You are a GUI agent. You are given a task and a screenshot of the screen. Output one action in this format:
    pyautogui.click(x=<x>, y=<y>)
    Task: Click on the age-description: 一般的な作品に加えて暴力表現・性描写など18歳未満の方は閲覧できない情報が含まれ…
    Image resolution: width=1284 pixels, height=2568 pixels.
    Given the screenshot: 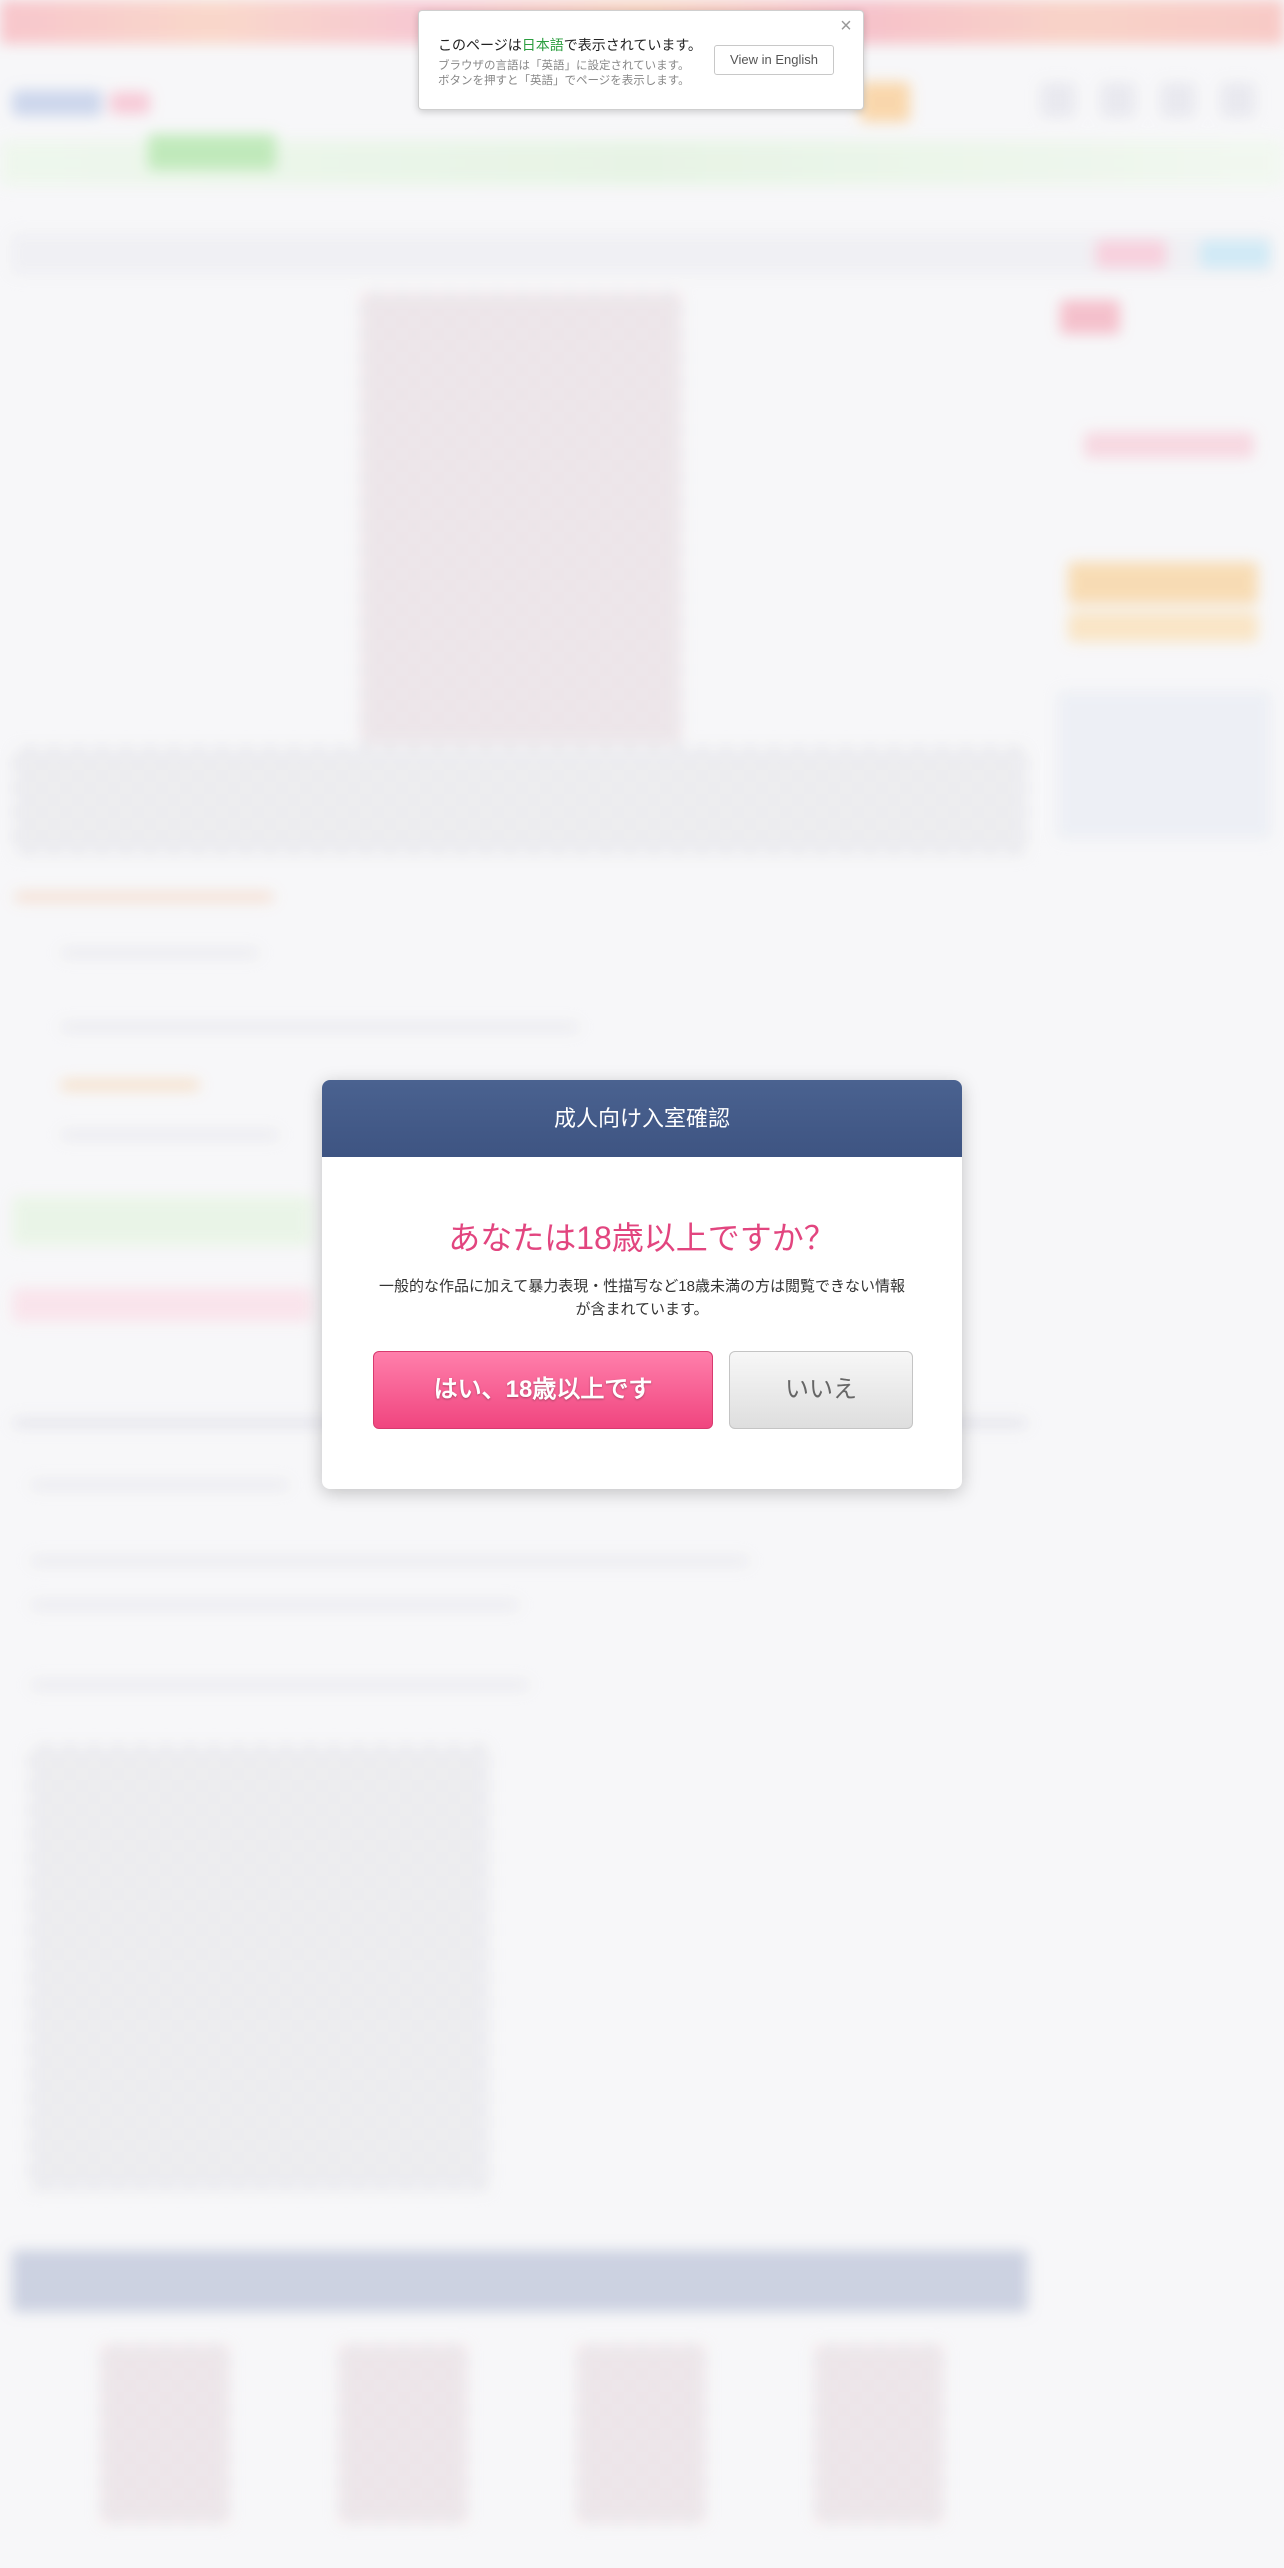 What is the action you would take?
    pyautogui.click(x=642, y=1298)
    